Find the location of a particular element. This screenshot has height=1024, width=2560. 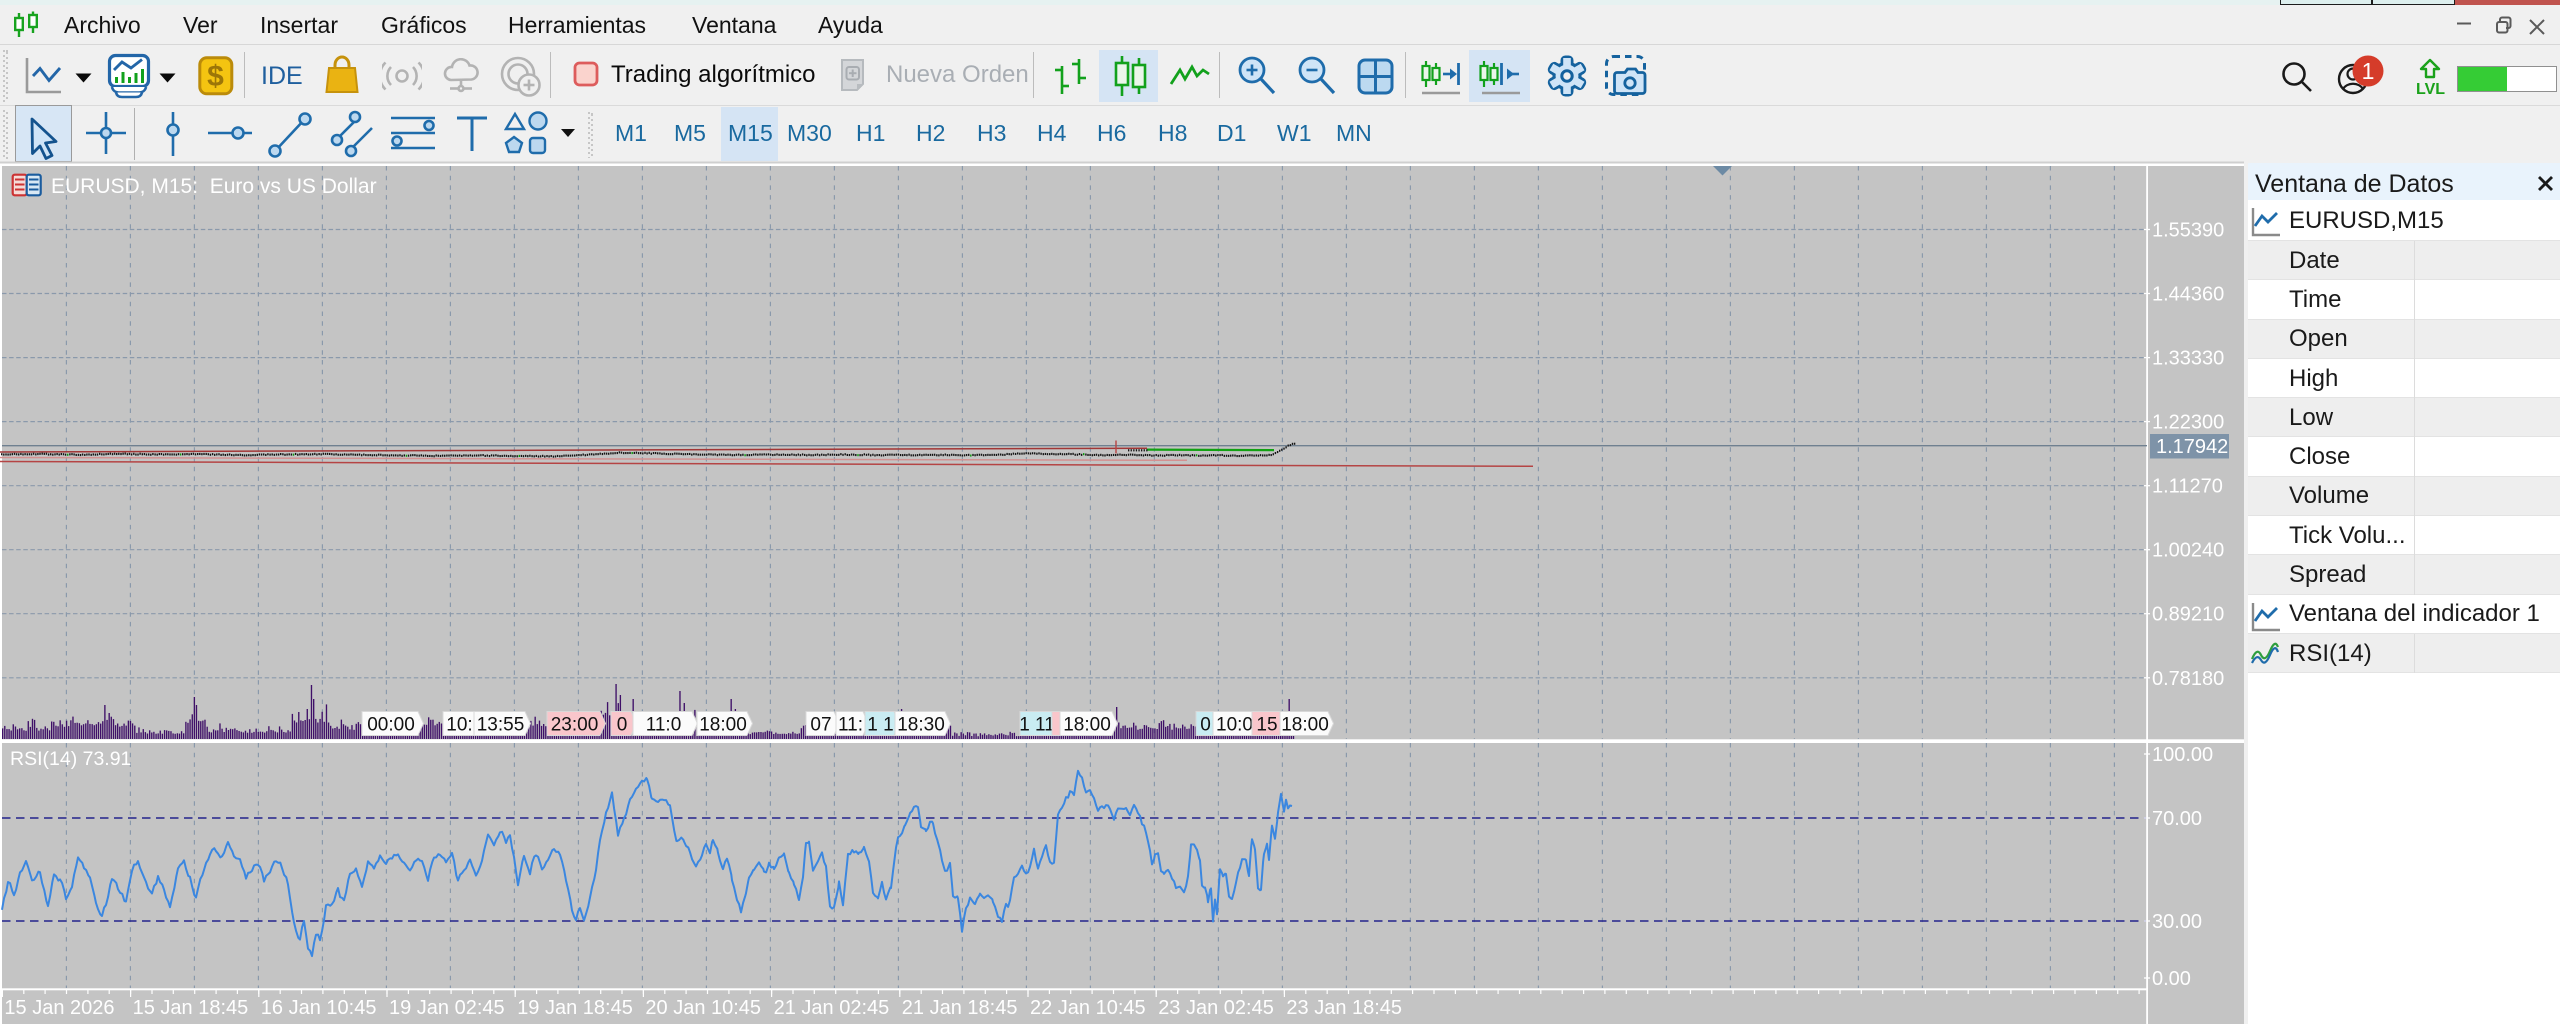

svg-text: 1.11270 is located at coordinates (2187, 487).